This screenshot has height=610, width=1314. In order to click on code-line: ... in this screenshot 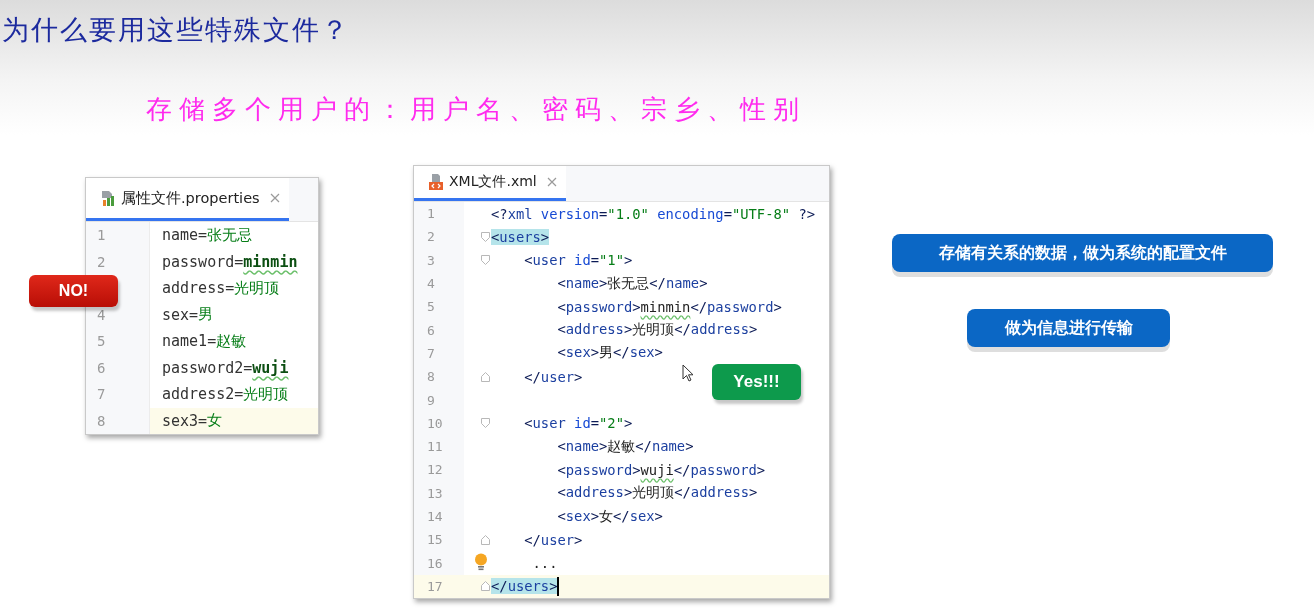, I will do `click(544, 563)`.